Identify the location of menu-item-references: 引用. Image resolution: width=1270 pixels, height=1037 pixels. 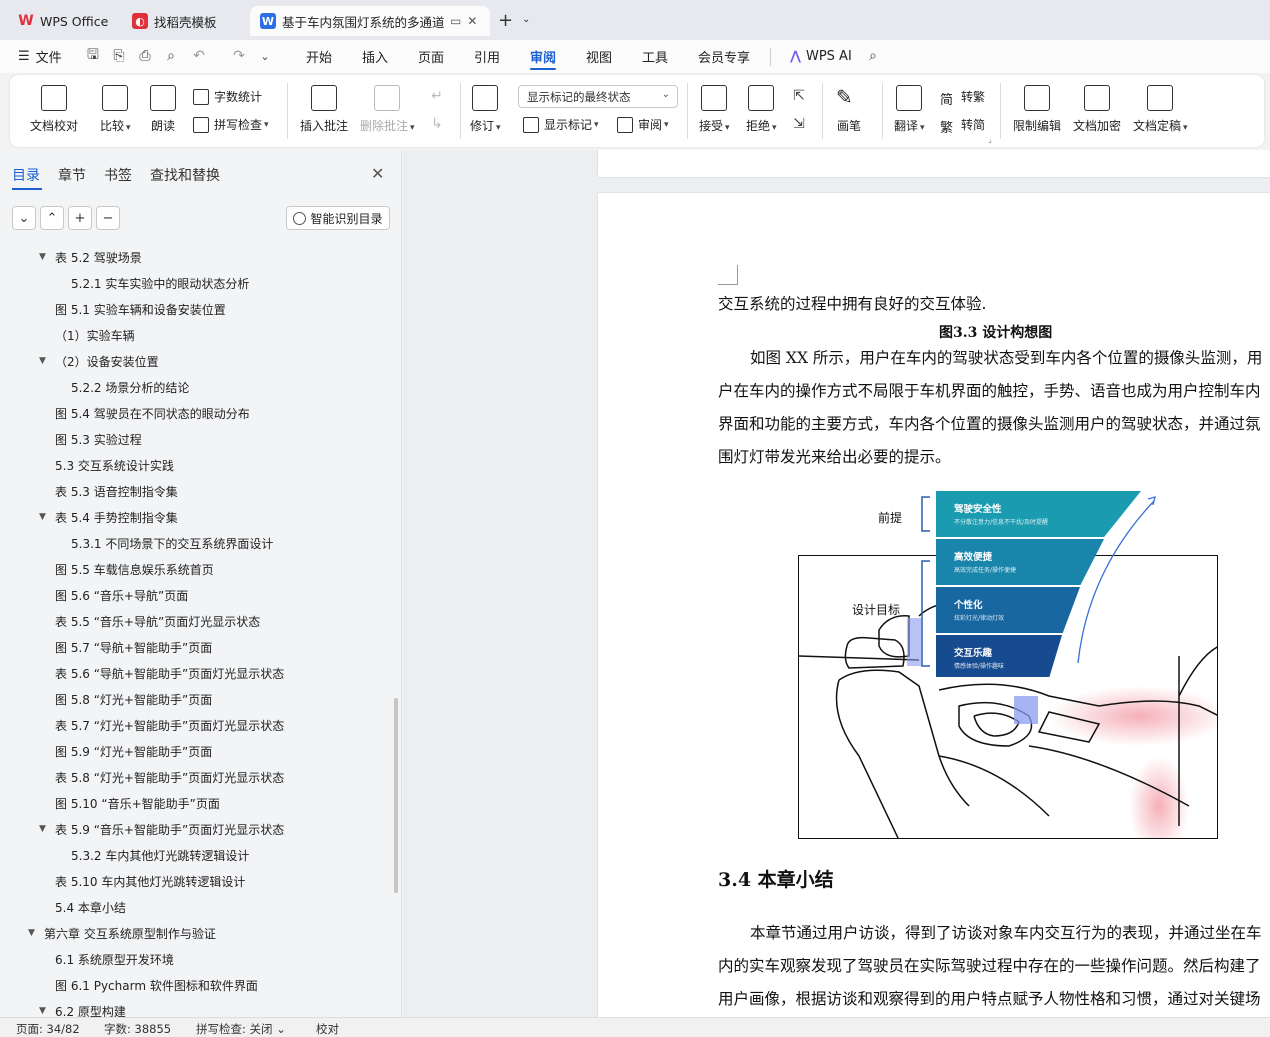
(487, 56).